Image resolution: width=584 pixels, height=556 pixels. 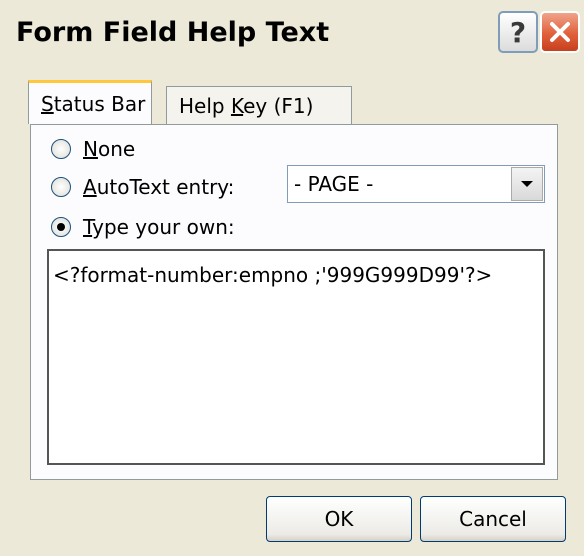 I want to click on radio-none, so click(x=61, y=149).